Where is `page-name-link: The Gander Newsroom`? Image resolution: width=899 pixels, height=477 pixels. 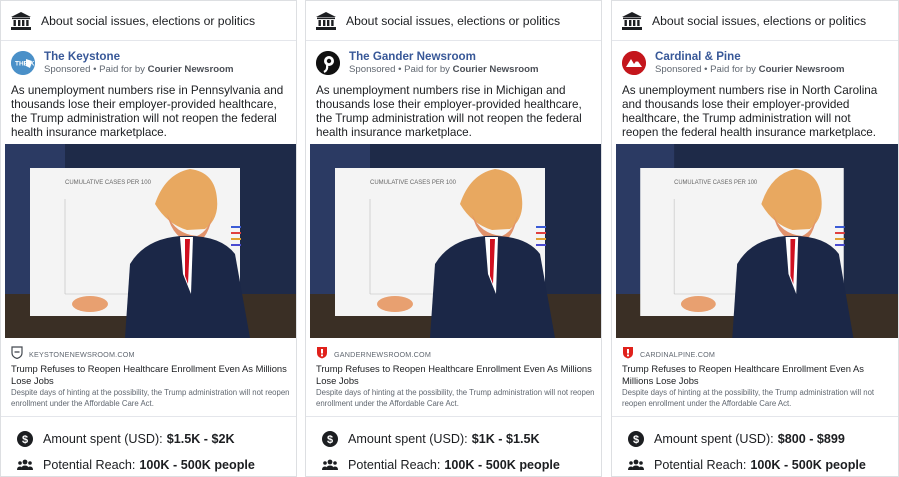
page-name-link: The Gander Newsroom is located at coordinates (443, 56).